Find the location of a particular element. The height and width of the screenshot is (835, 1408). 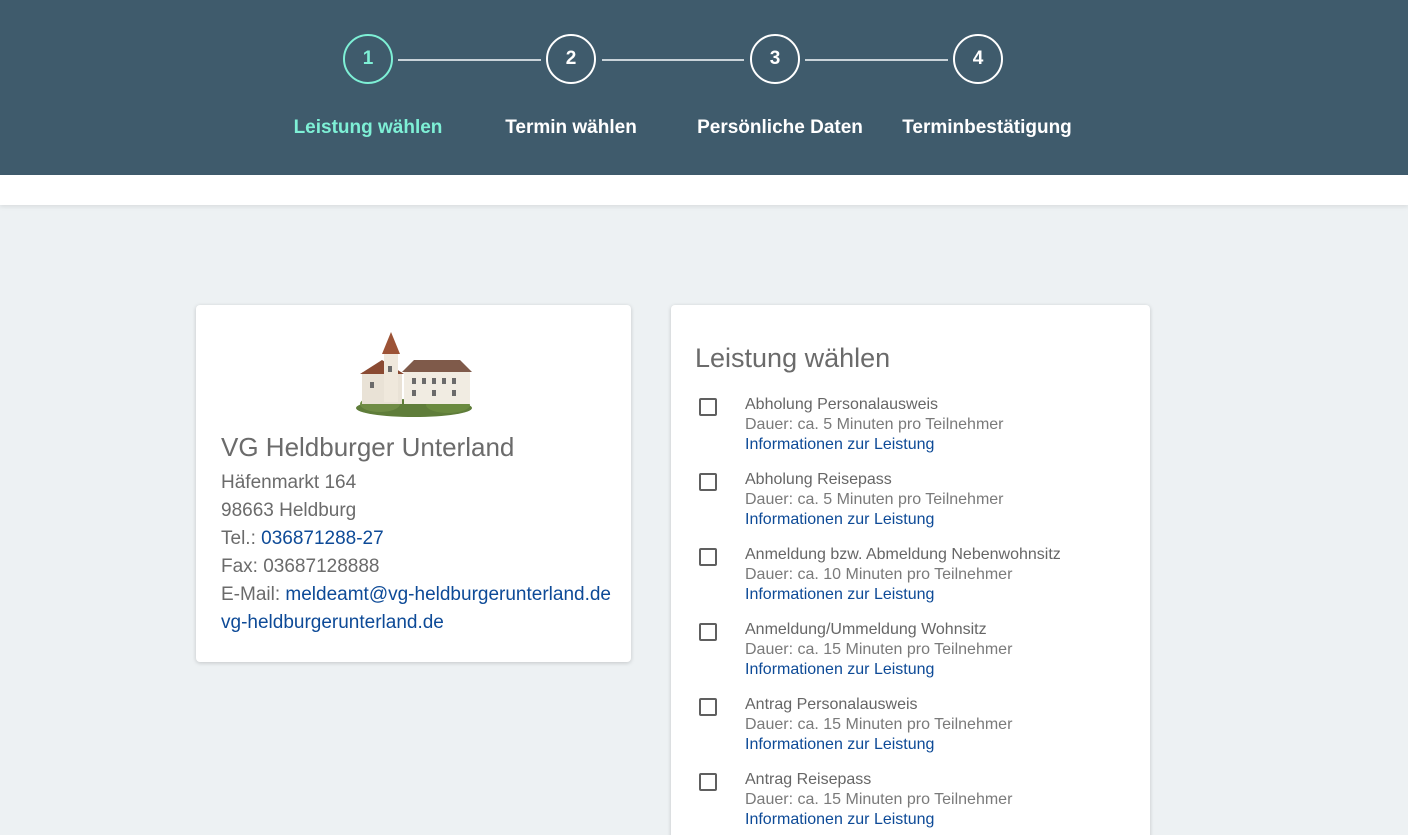

website-link: vg-heldburgerunterland.de is located at coordinates (332, 623).